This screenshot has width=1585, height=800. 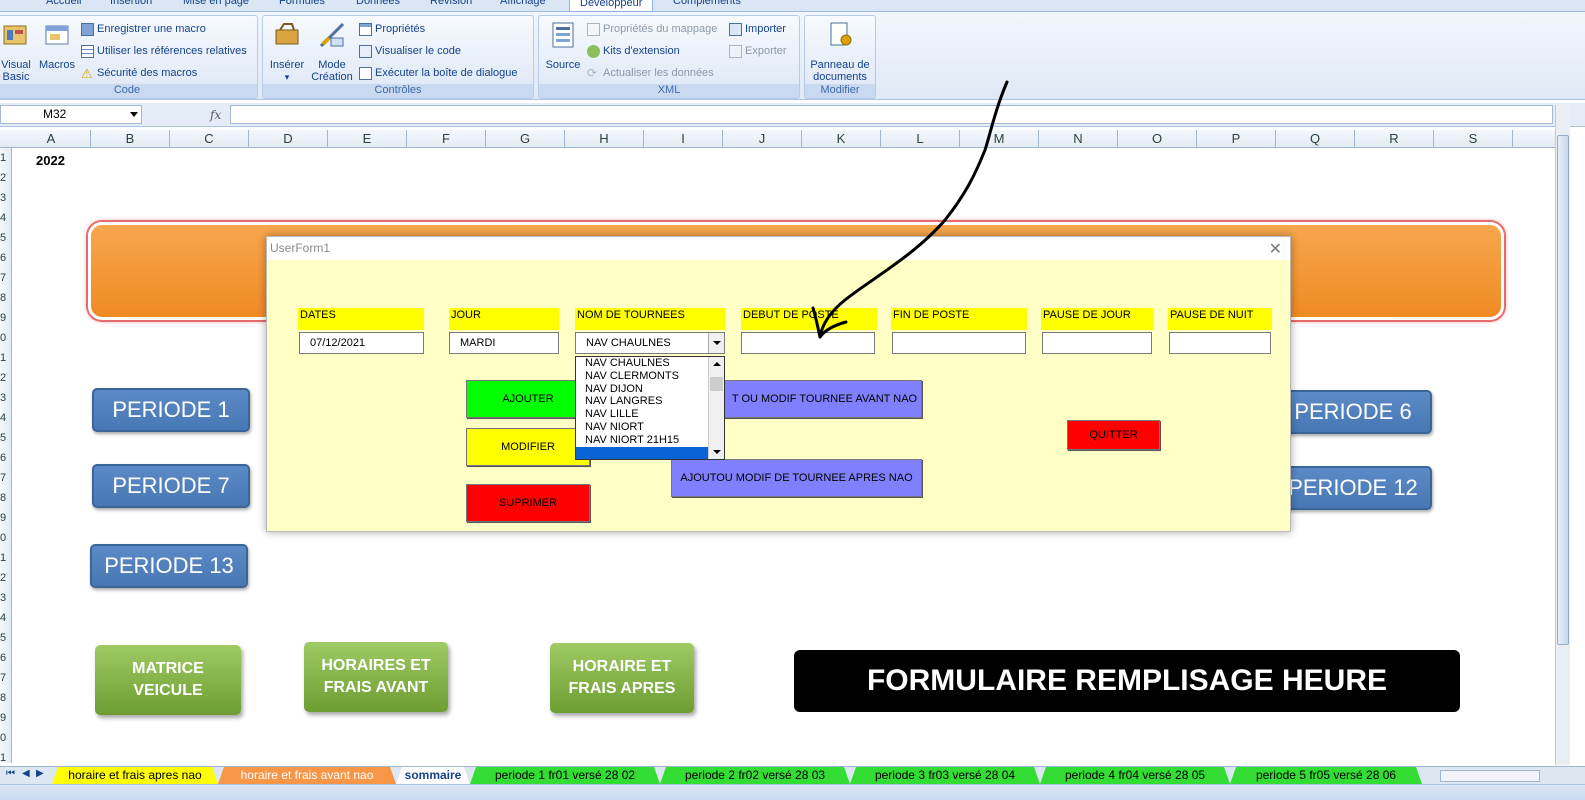 What do you see at coordinates (16, 51) in the screenshot?
I see `visual-basic-button: Visual Basic` at bounding box center [16, 51].